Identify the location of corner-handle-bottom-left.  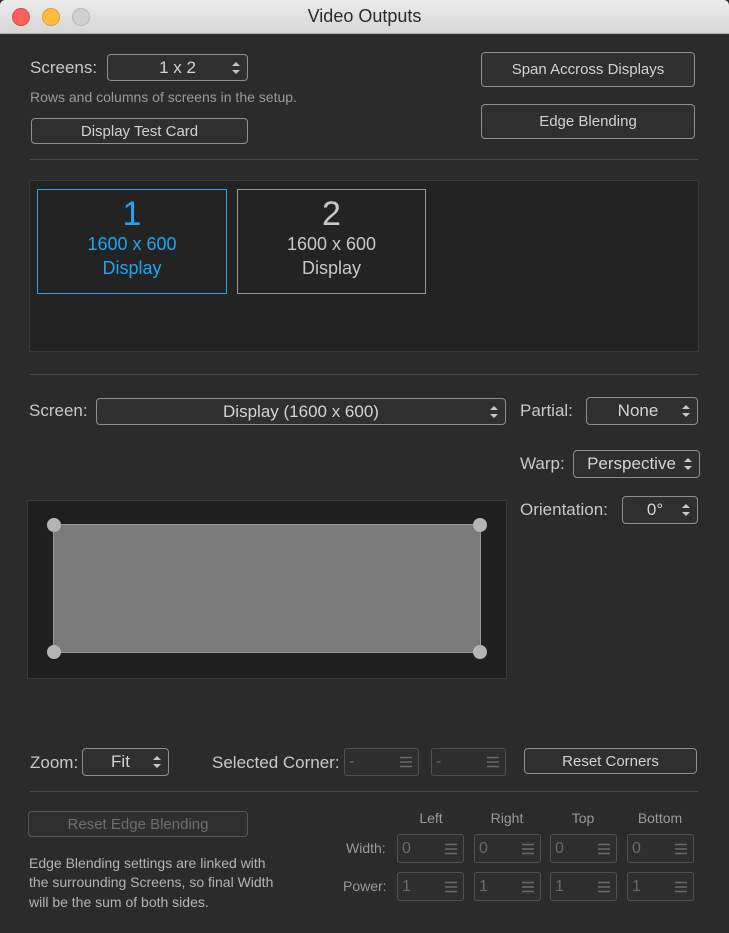
(54, 652).